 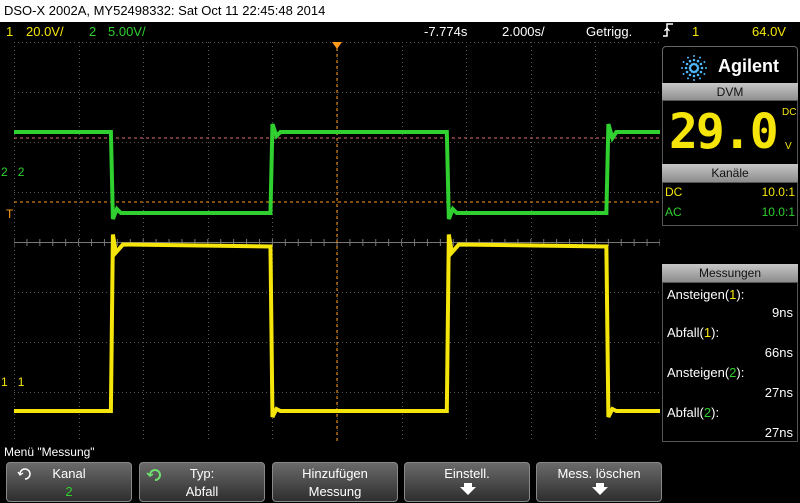 What do you see at coordinates (599, 473) in the screenshot?
I see `softkey-mess-loeschen-label: Mess. löschen` at bounding box center [599, 473].